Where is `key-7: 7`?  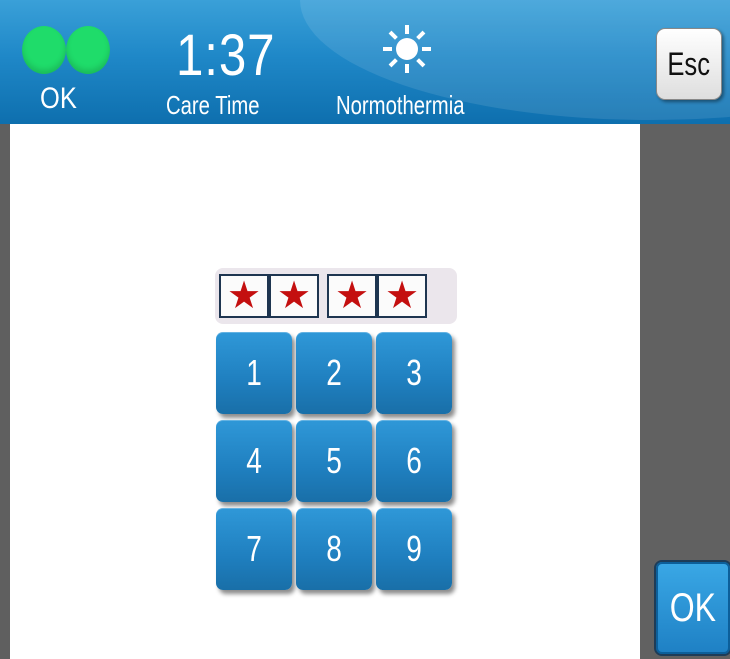 key-7: 7 is located at coordinates (254, 549).